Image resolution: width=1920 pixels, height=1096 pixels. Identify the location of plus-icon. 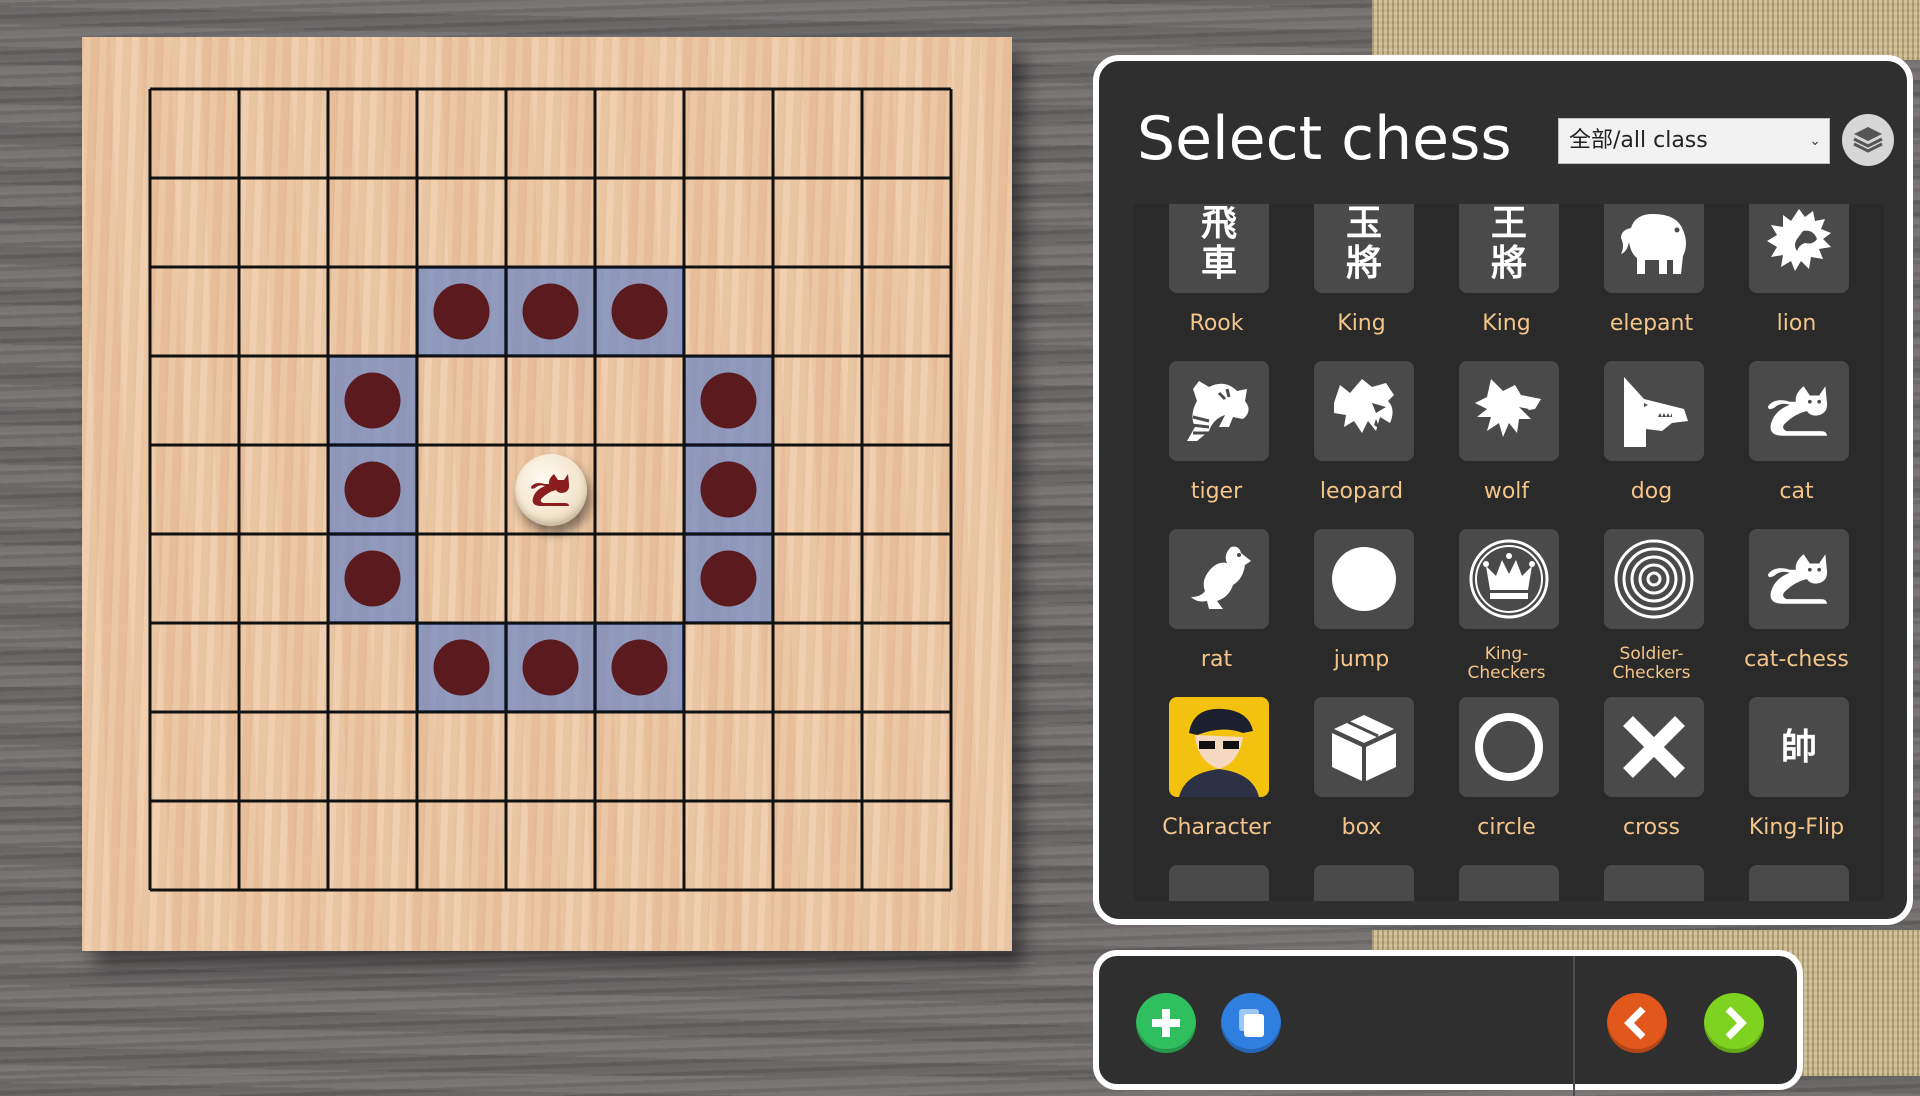
(1166, 1023).